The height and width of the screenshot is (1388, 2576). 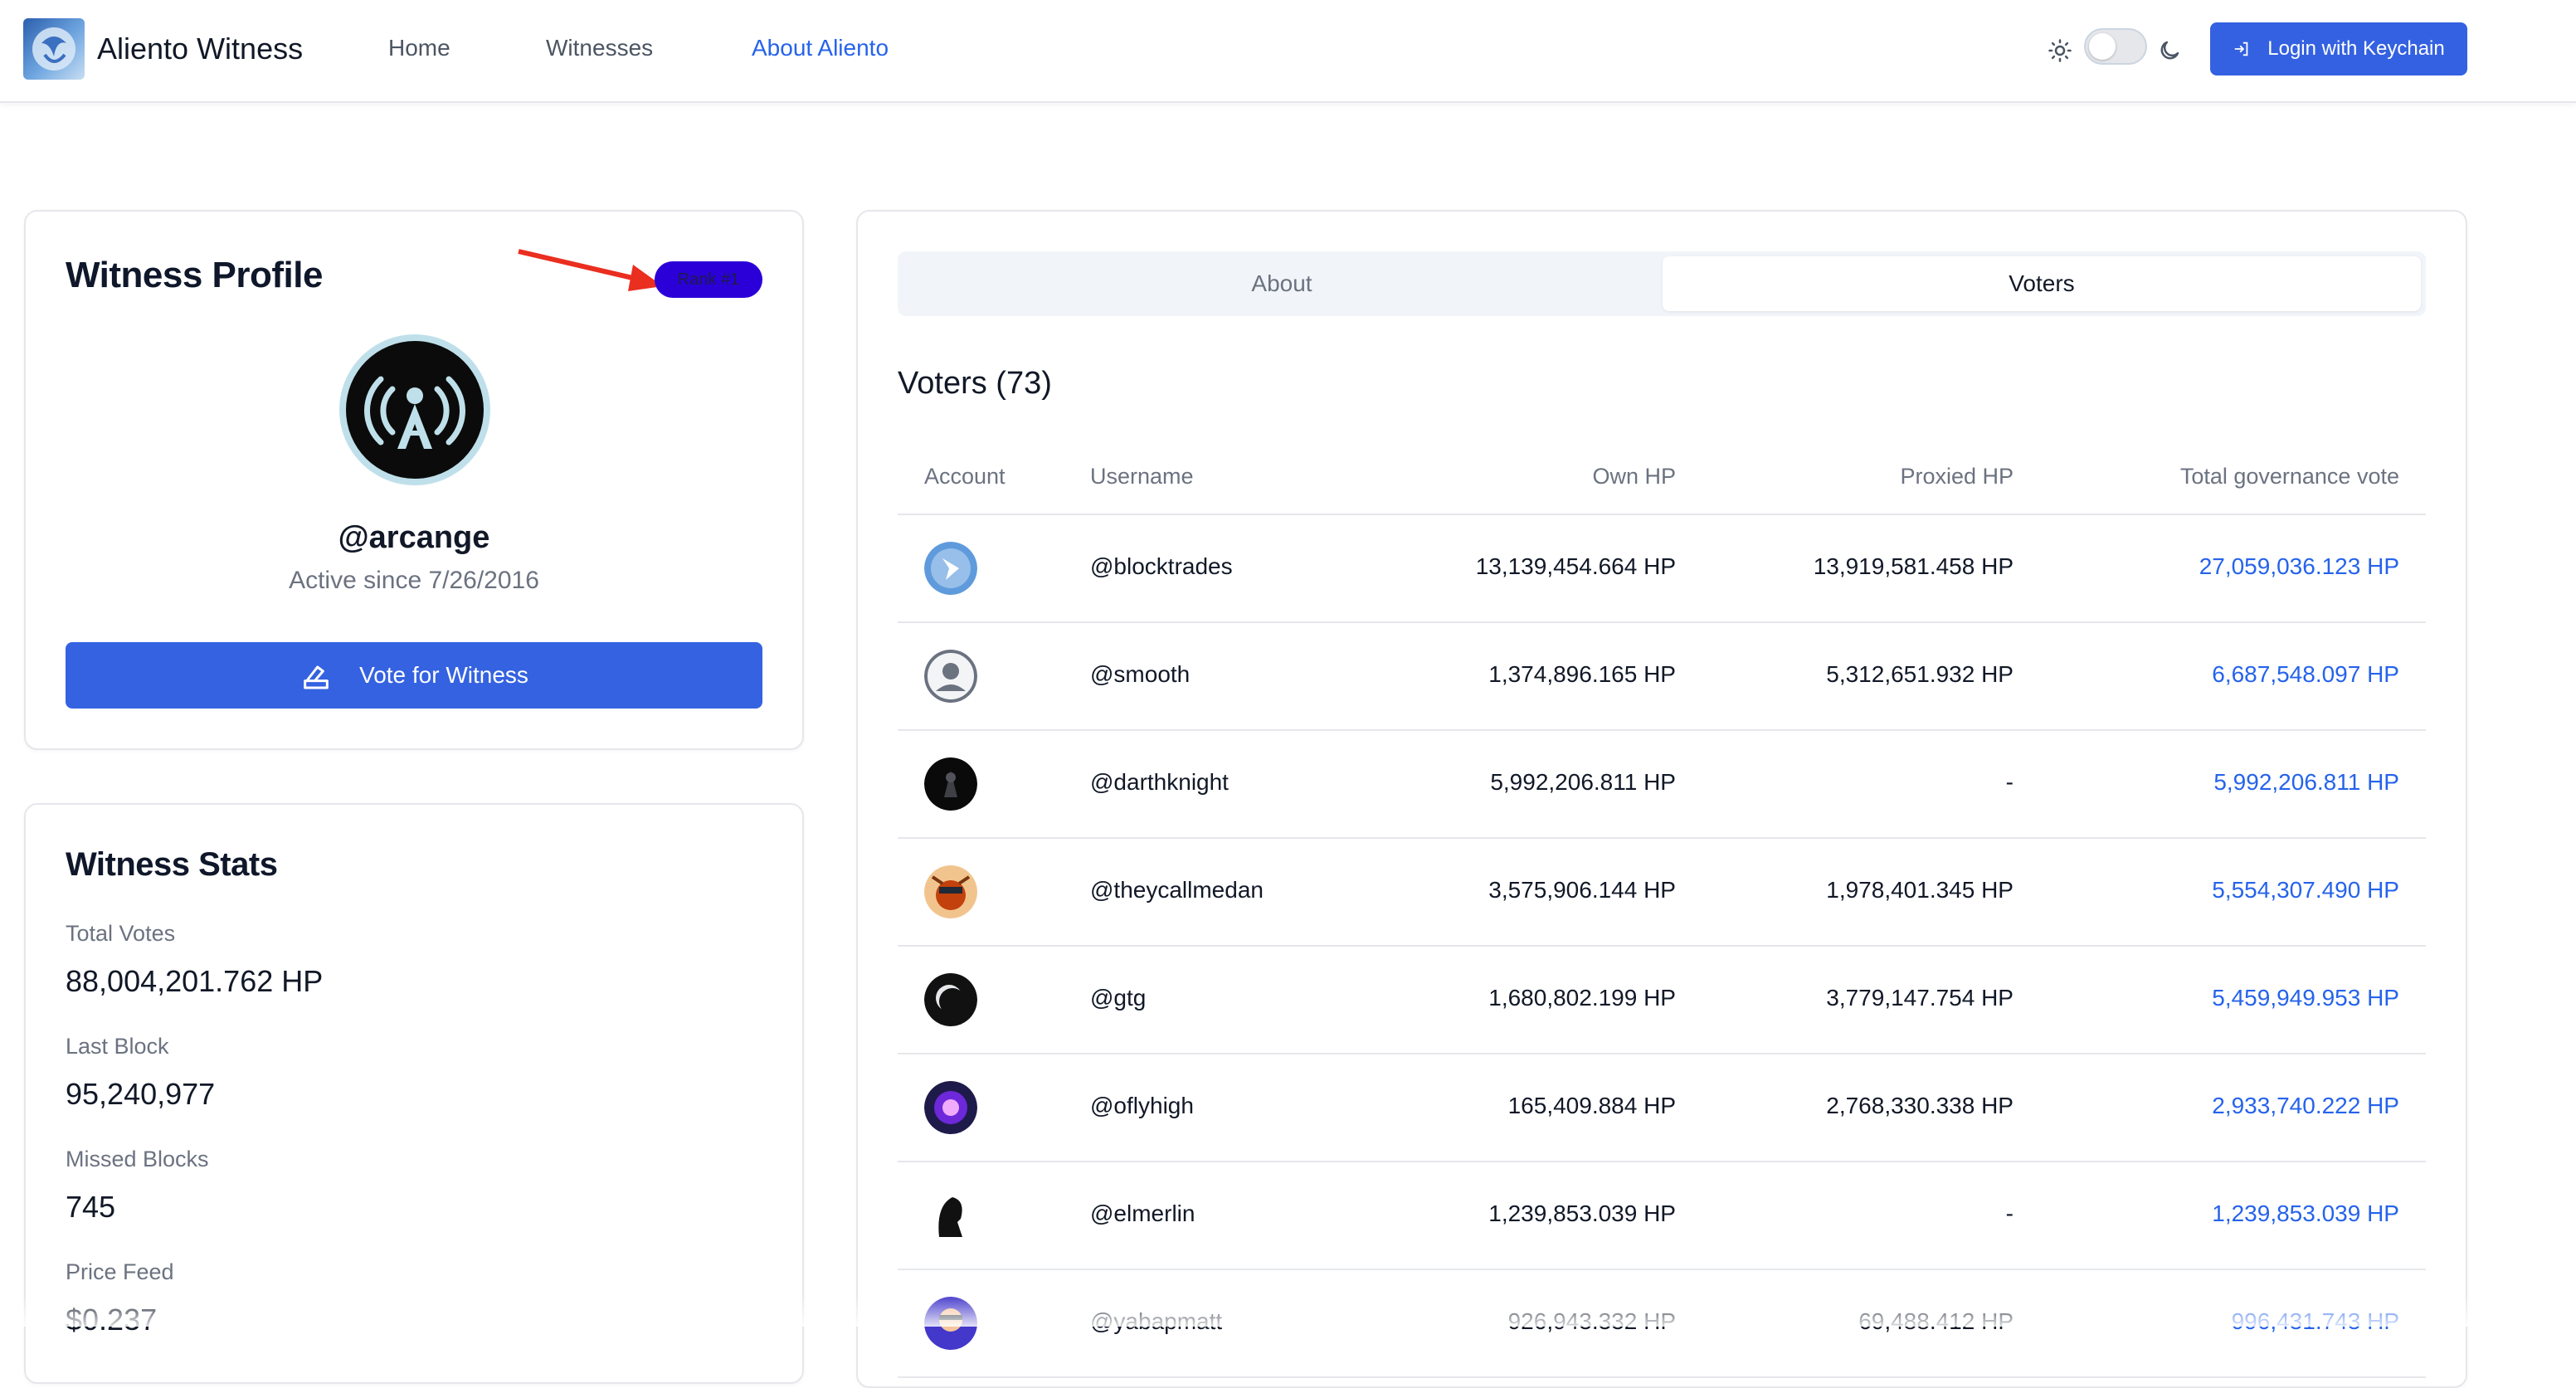 What do you see at coordinates (1582, 890) in the screenshot?
I see `voter-own-hp: 3,575,906.144 HP` at bounding box center [1582, 890].